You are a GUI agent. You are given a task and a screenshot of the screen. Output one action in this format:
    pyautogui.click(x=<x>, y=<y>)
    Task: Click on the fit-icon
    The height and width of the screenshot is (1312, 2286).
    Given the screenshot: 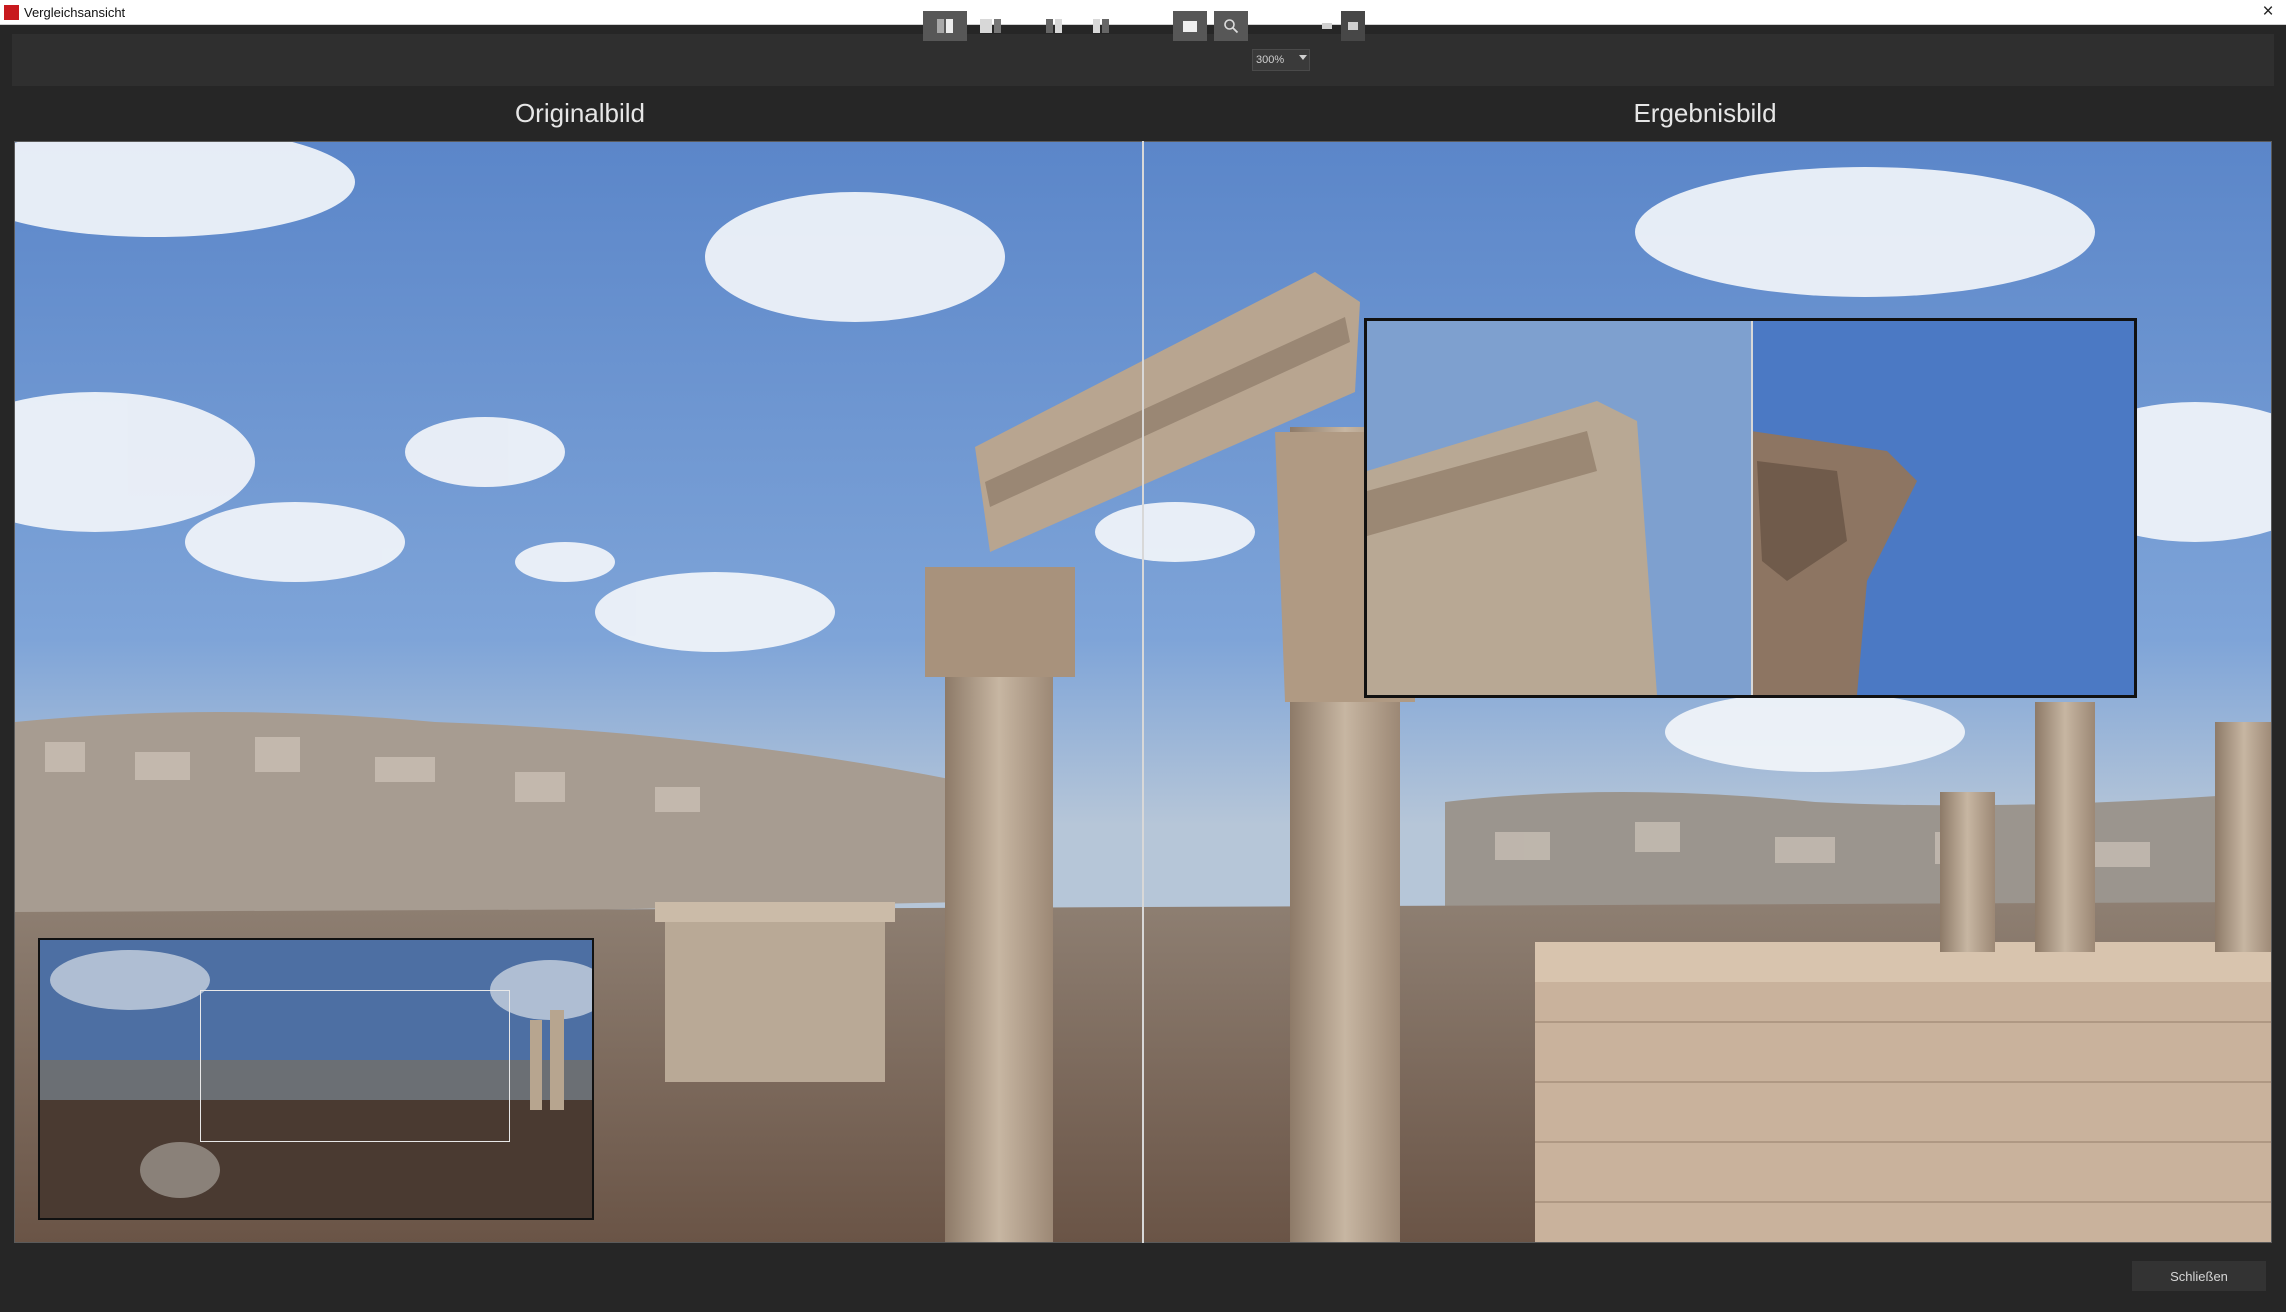 What is the action you would take?
    pyautogui.click(x=1327, y=26)
    